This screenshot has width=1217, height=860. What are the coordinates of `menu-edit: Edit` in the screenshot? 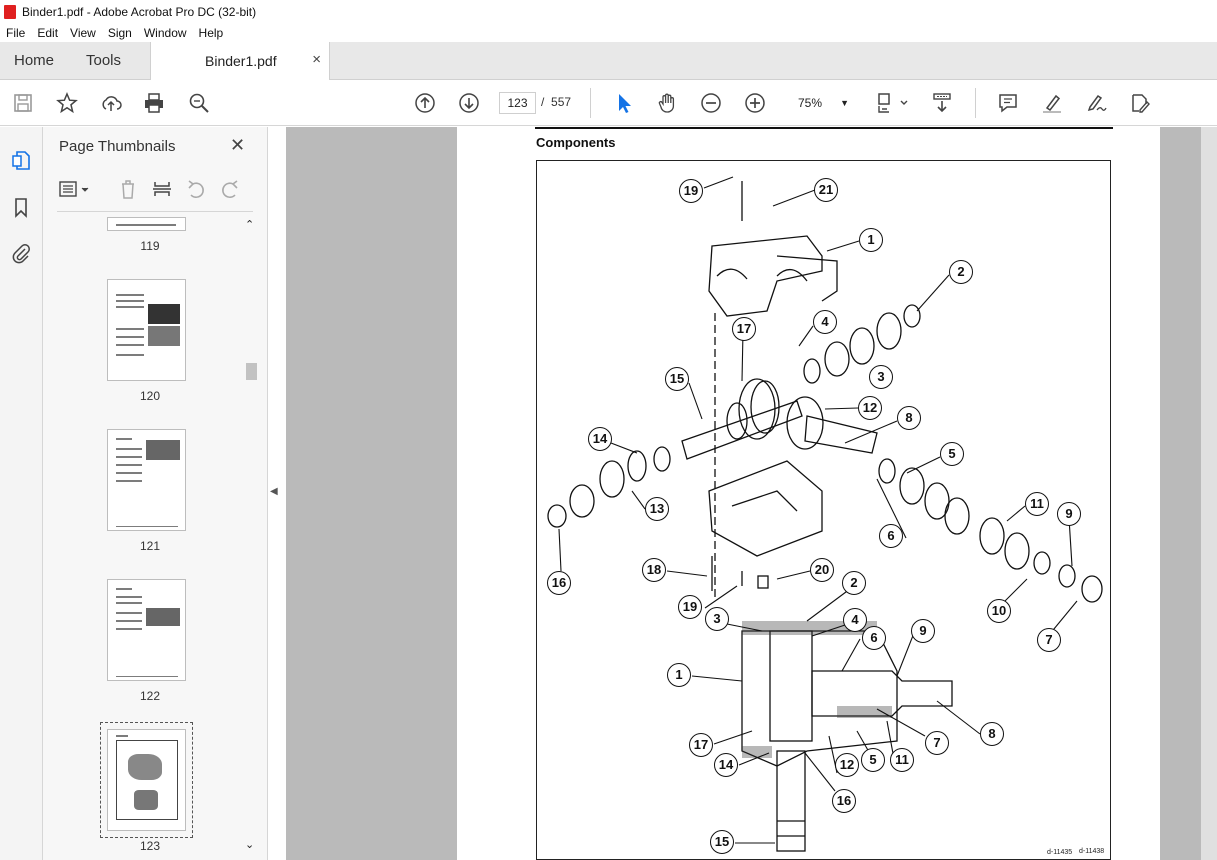 It's located at (47, 33).